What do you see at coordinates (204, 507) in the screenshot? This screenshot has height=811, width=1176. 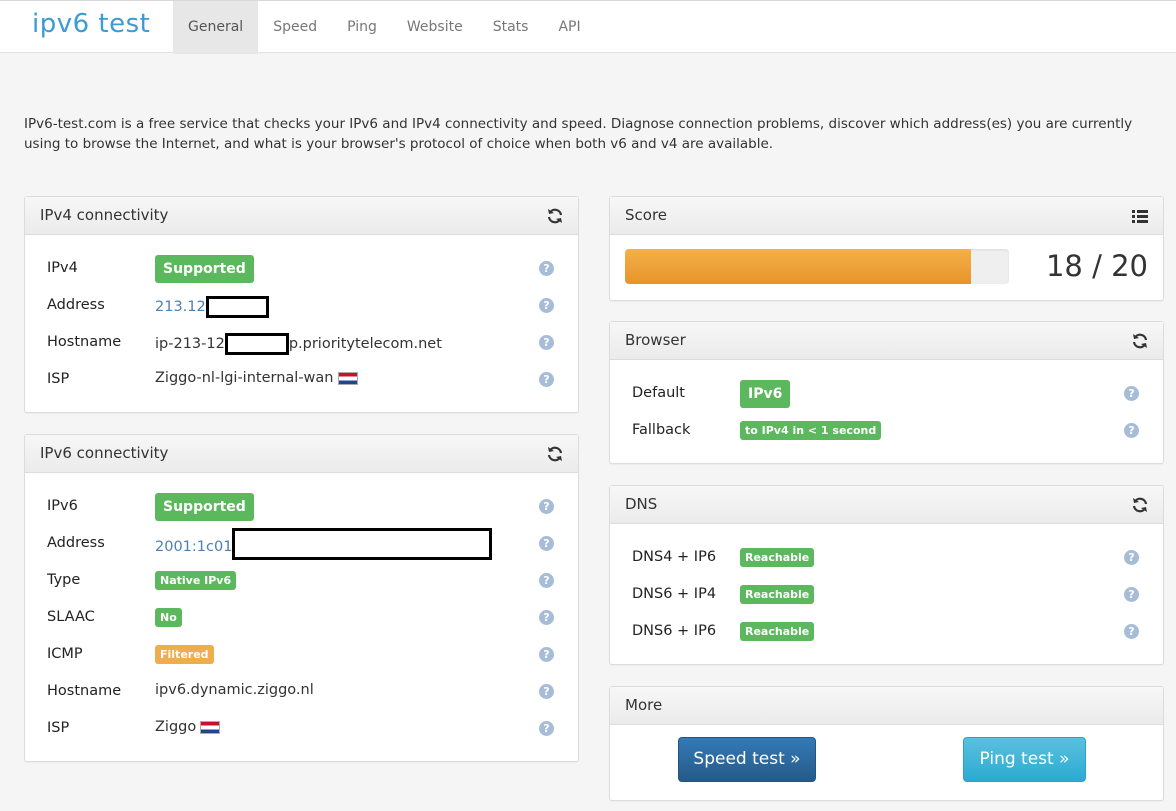 I see `ipv6-status-badge: Supported` at bounding box center [204, 507].